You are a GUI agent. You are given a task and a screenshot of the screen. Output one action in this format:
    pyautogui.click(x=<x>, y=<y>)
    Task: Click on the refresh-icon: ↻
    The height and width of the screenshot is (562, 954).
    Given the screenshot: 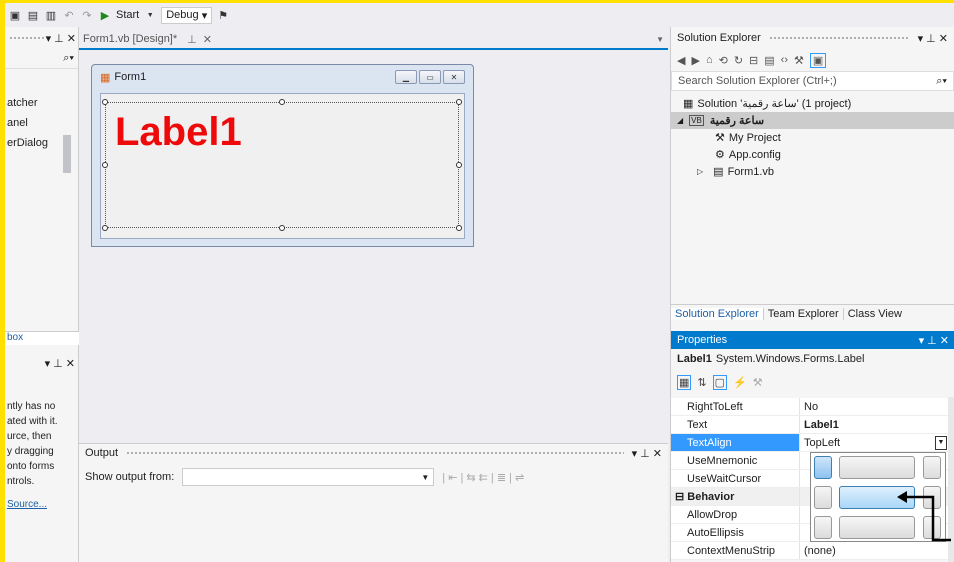 What is the action you would take?
    pyautogui.click(x=738, y=60)
    